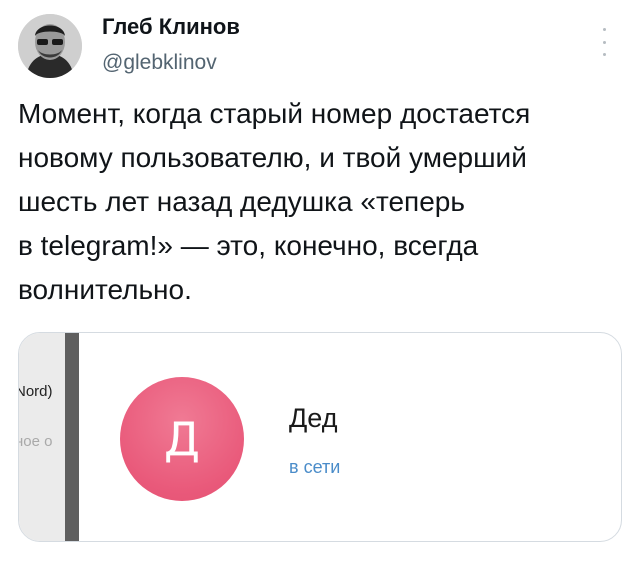  I want to click on author-name: Глеб Клинов, so click(171, 27).